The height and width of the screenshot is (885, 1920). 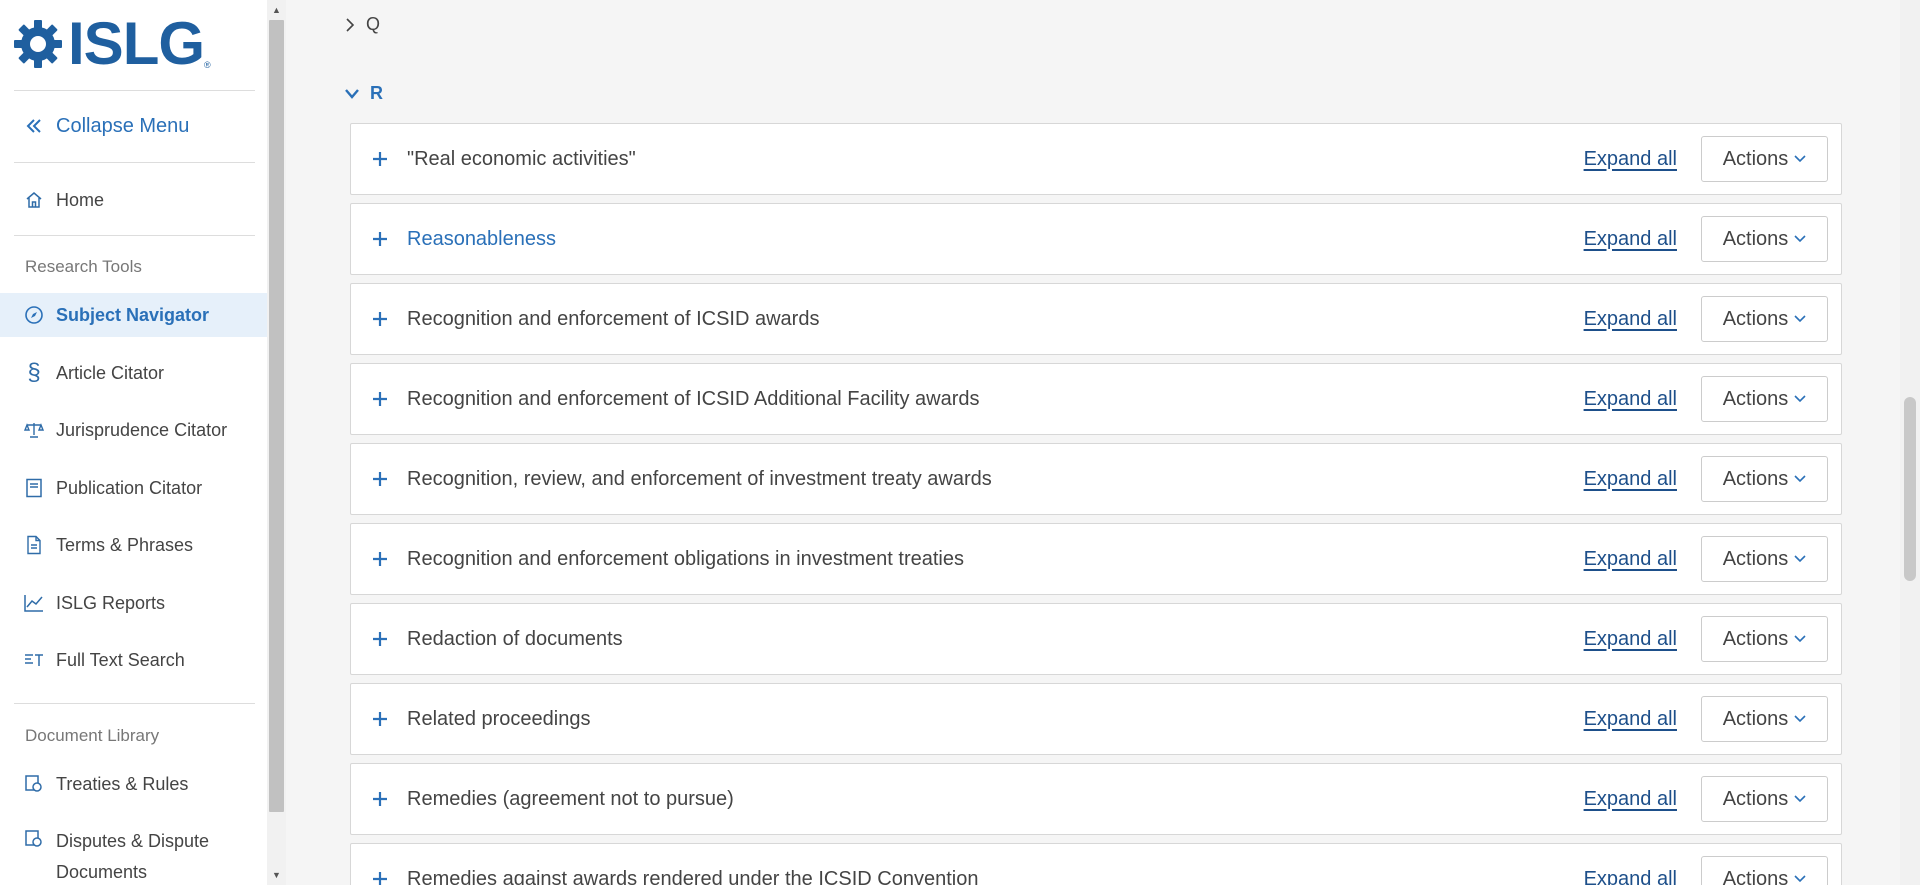 I want to click on collapse-menu-button: Collapse Menu, so click(x=133, y=126).